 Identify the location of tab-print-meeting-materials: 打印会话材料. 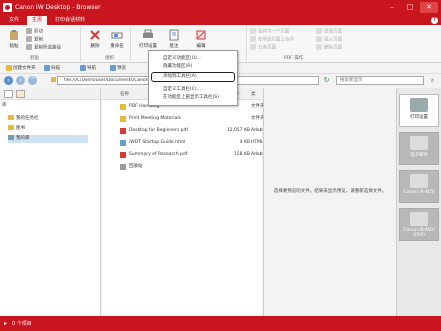
(70, 20).